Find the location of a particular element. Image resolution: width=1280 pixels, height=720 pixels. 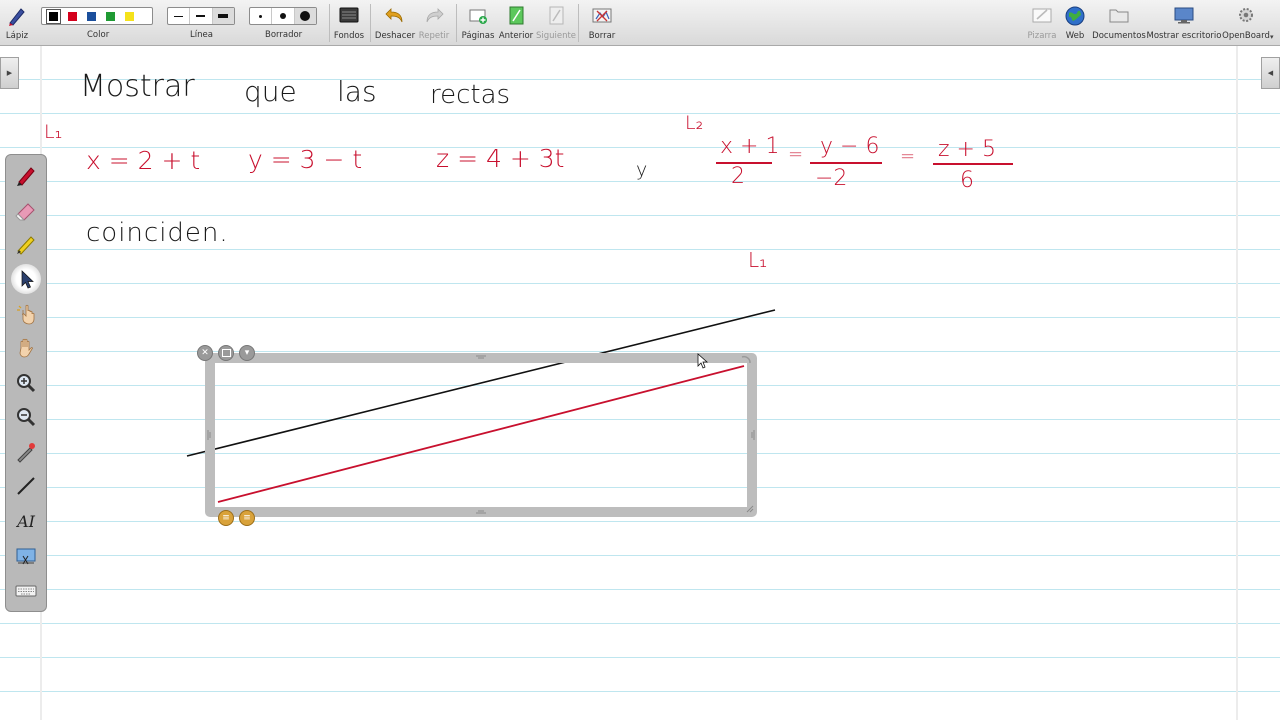

zoom-out-tool is located at coordinates (26, 417).